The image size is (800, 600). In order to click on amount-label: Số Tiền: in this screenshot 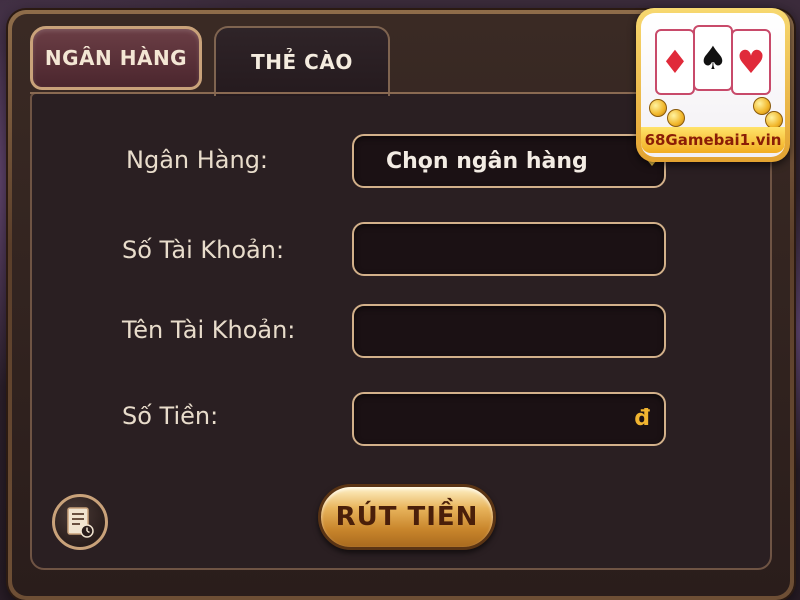, I will do `click(170, 416)`.